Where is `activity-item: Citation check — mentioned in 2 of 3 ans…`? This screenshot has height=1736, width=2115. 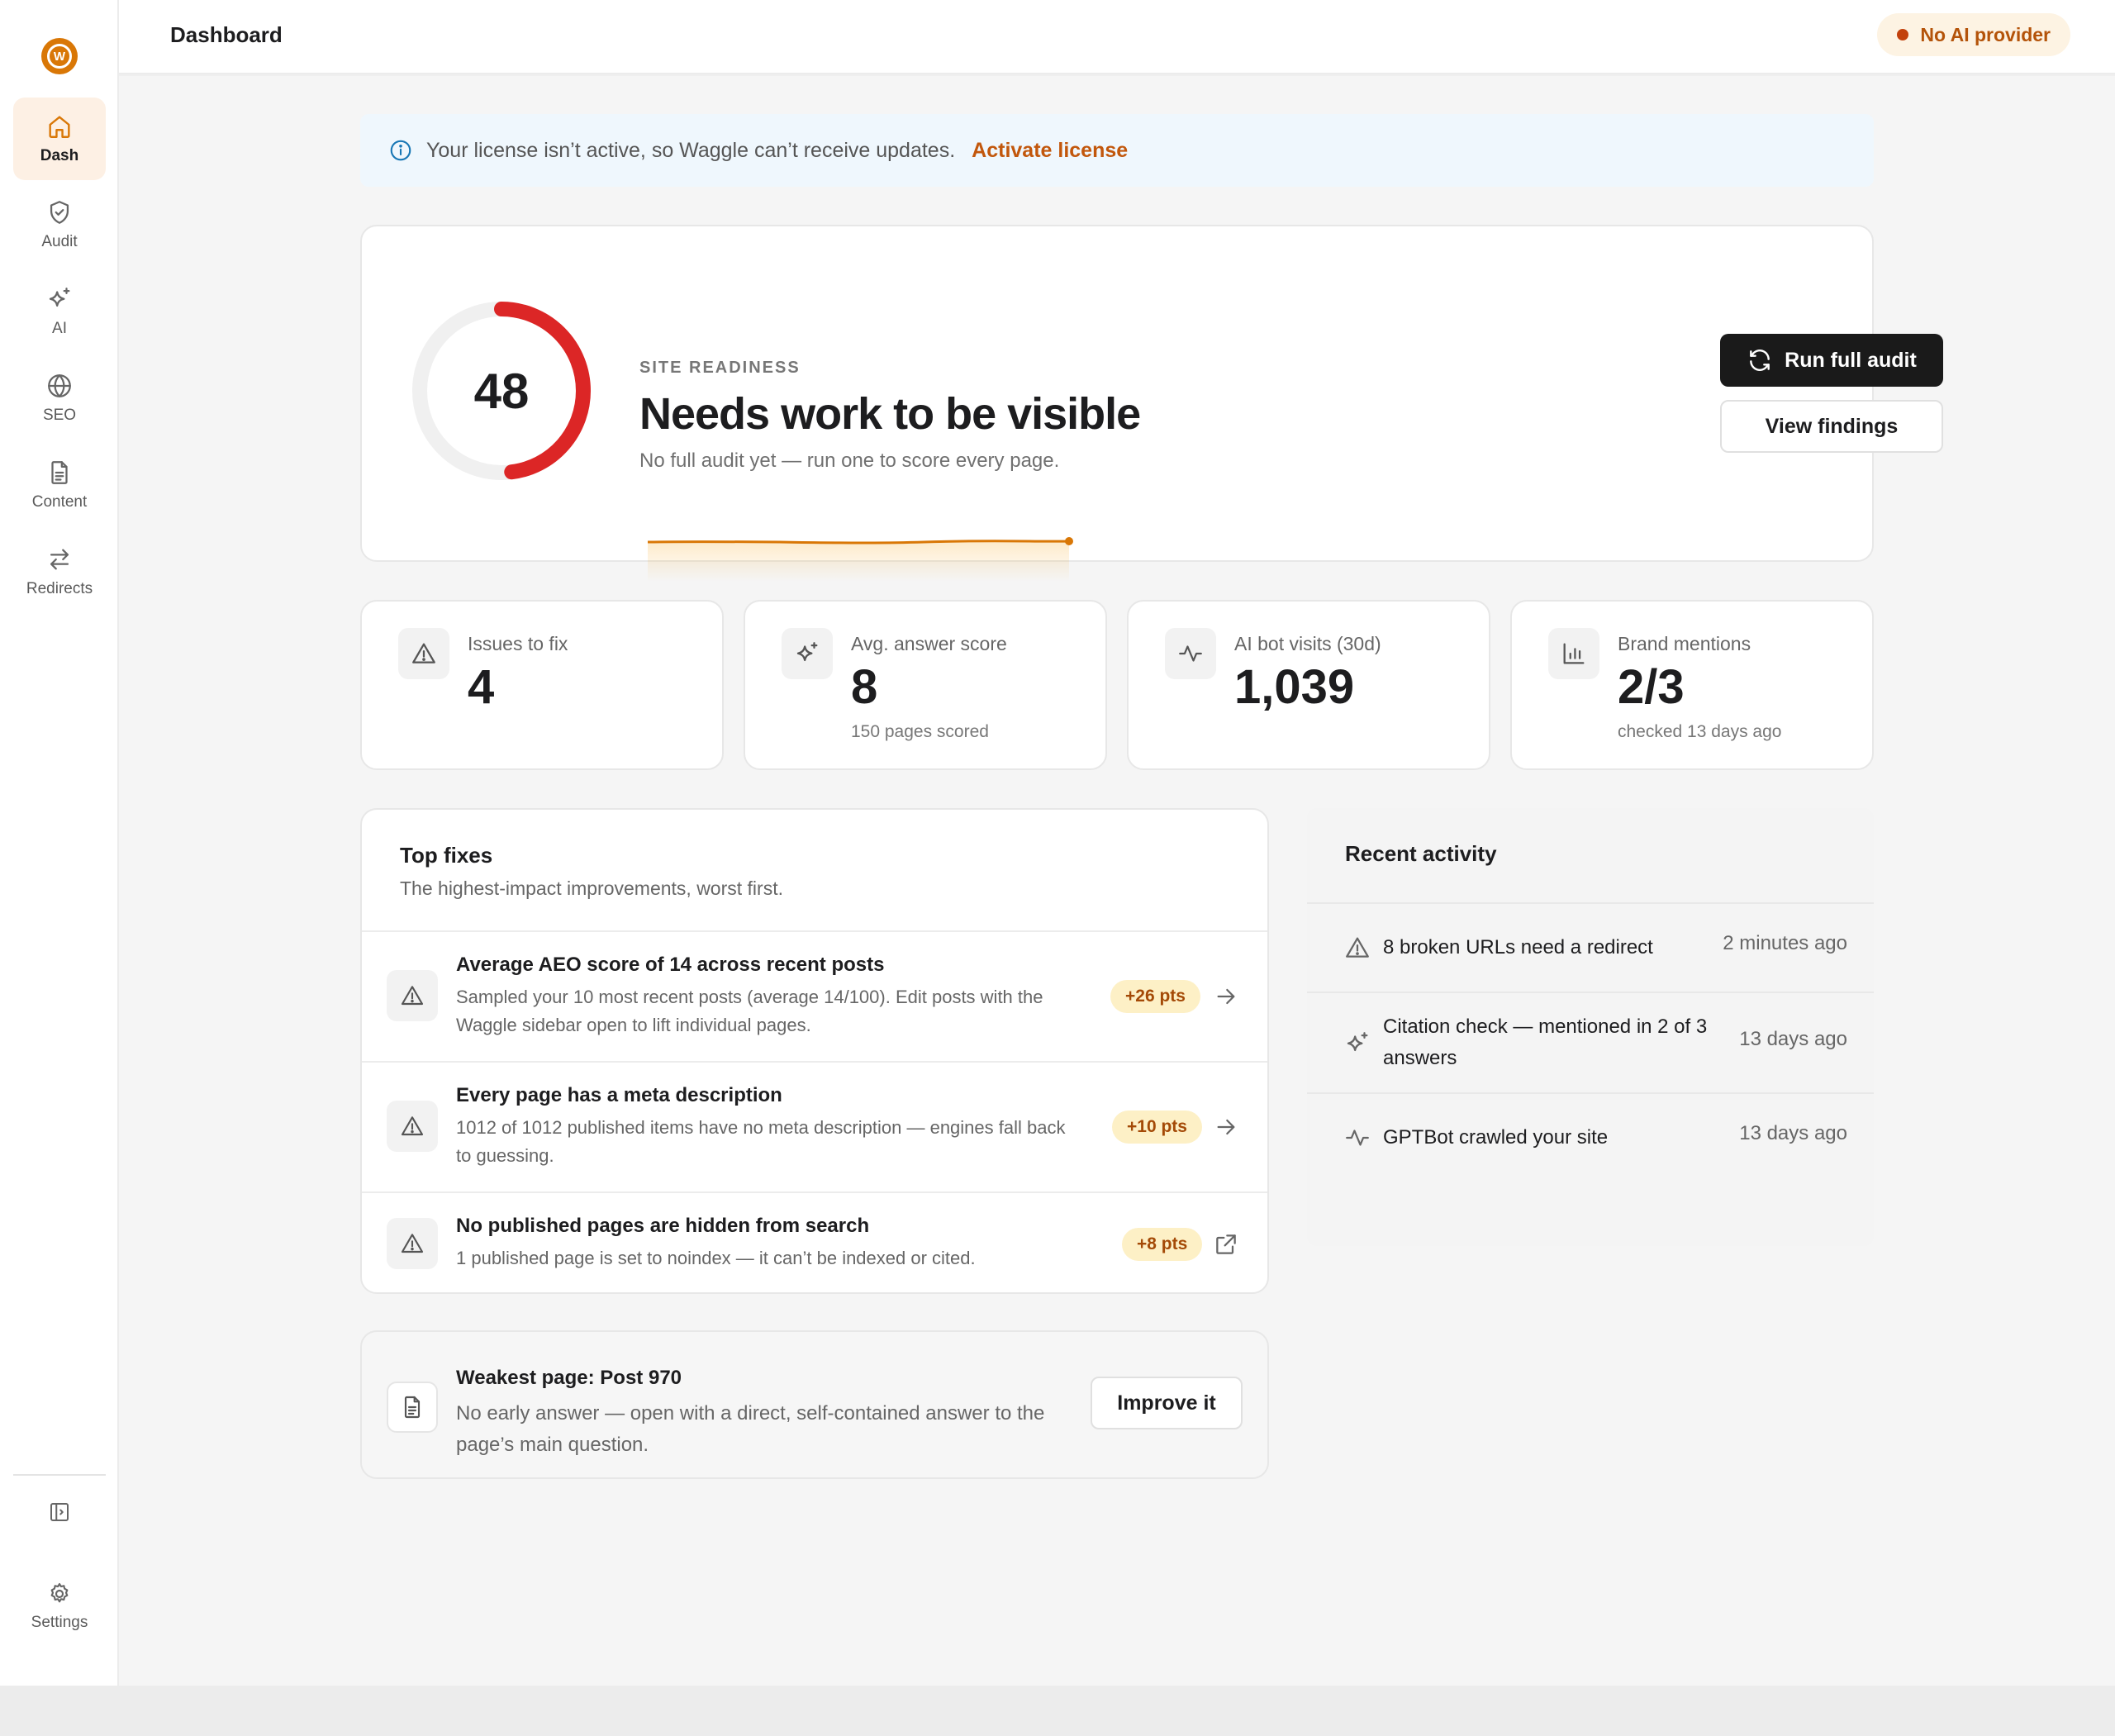
activity-item: Citation check — mentioned in 2 of 3 ans… is located at coordinates (1590, 1042).